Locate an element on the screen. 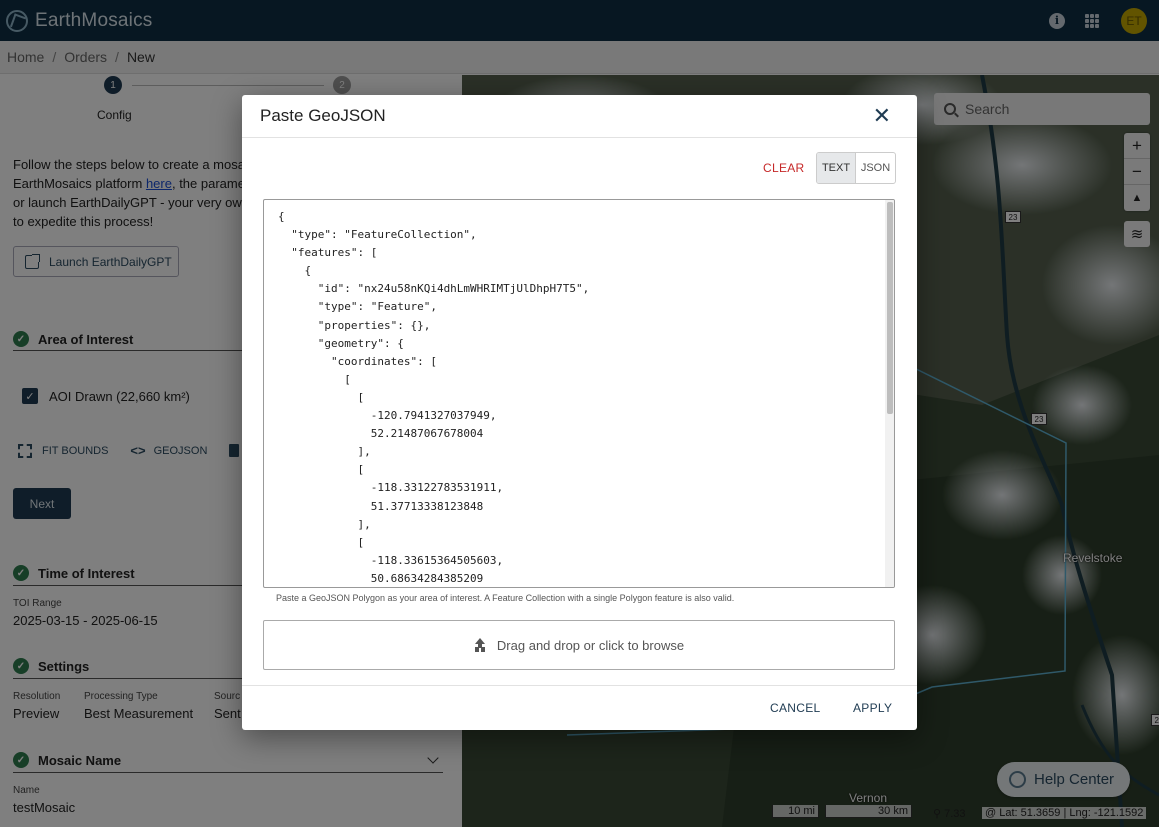 The image size is (1159, 827). text-toggle-button: TEXT is located at coordinates (836, 168).